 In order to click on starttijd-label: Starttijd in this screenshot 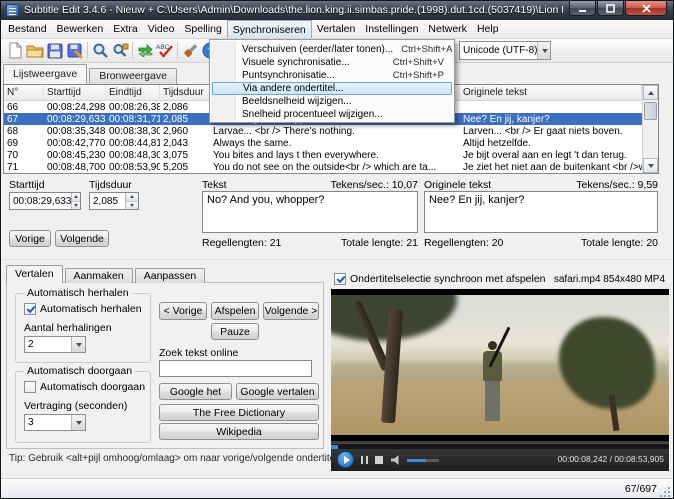, I will do `click(27, 185)`.